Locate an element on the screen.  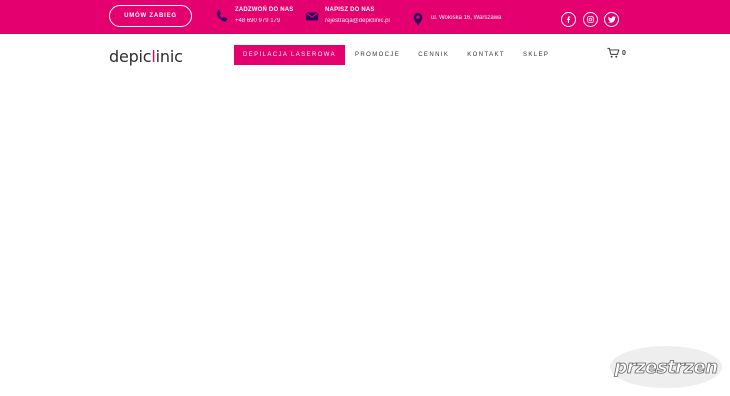
email-address: rejestracja@depiclinic.pl is located at coordinates (357, 21).